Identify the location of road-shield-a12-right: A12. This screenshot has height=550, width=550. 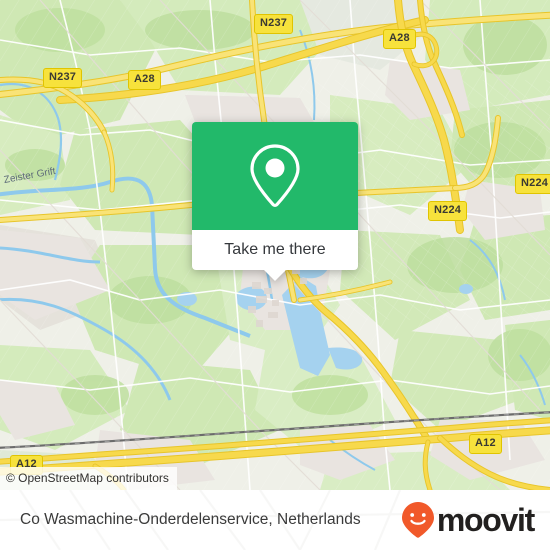
(485, 444).